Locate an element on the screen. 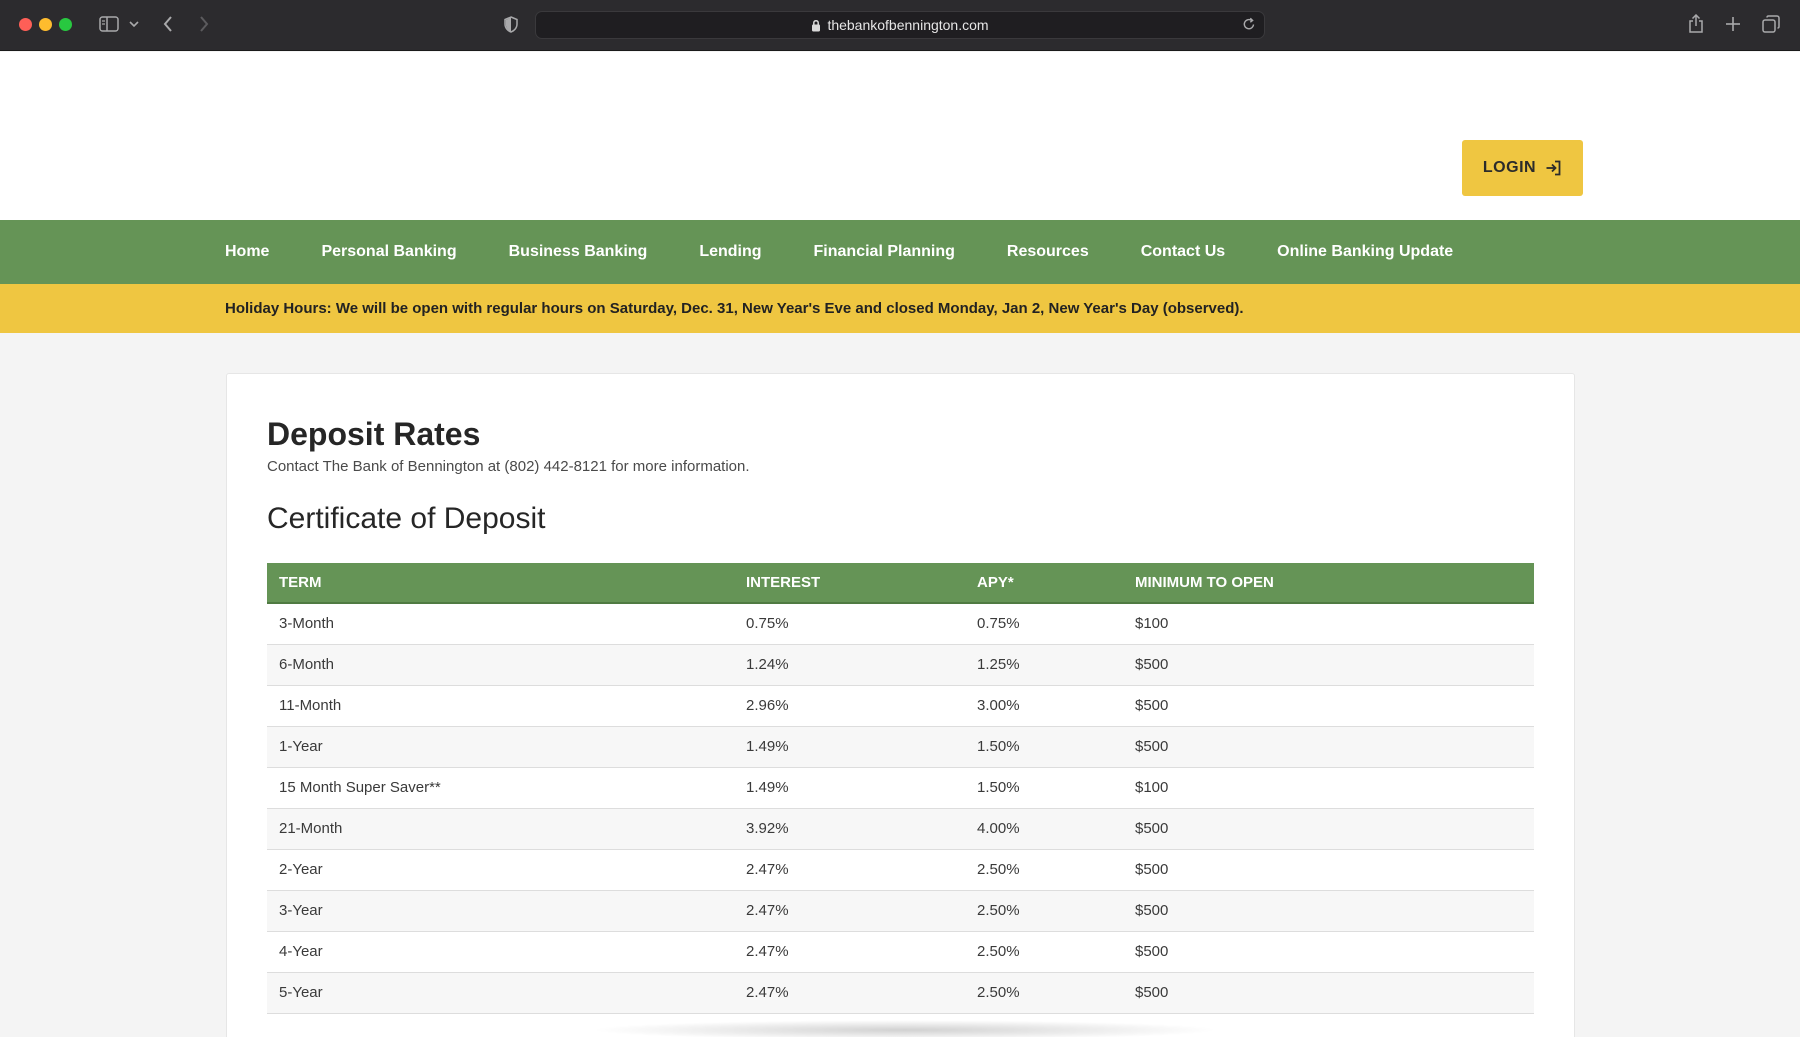  nav-item-online-banking-update: Online Banking Update is located at coordinates (1365, 252).